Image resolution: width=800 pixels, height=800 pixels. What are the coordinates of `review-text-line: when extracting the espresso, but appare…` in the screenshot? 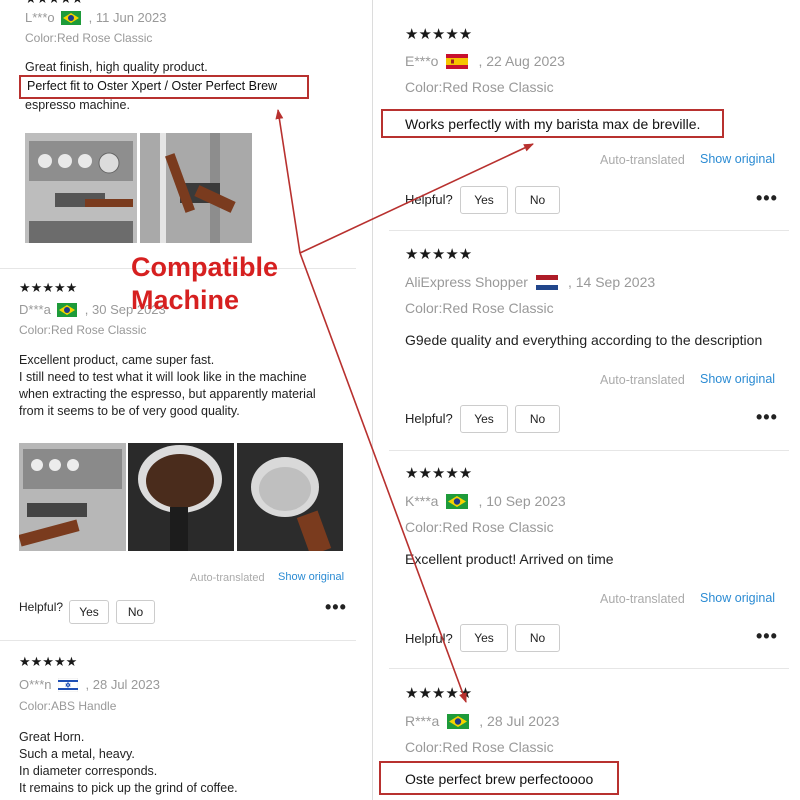 It's located at (167, 394).